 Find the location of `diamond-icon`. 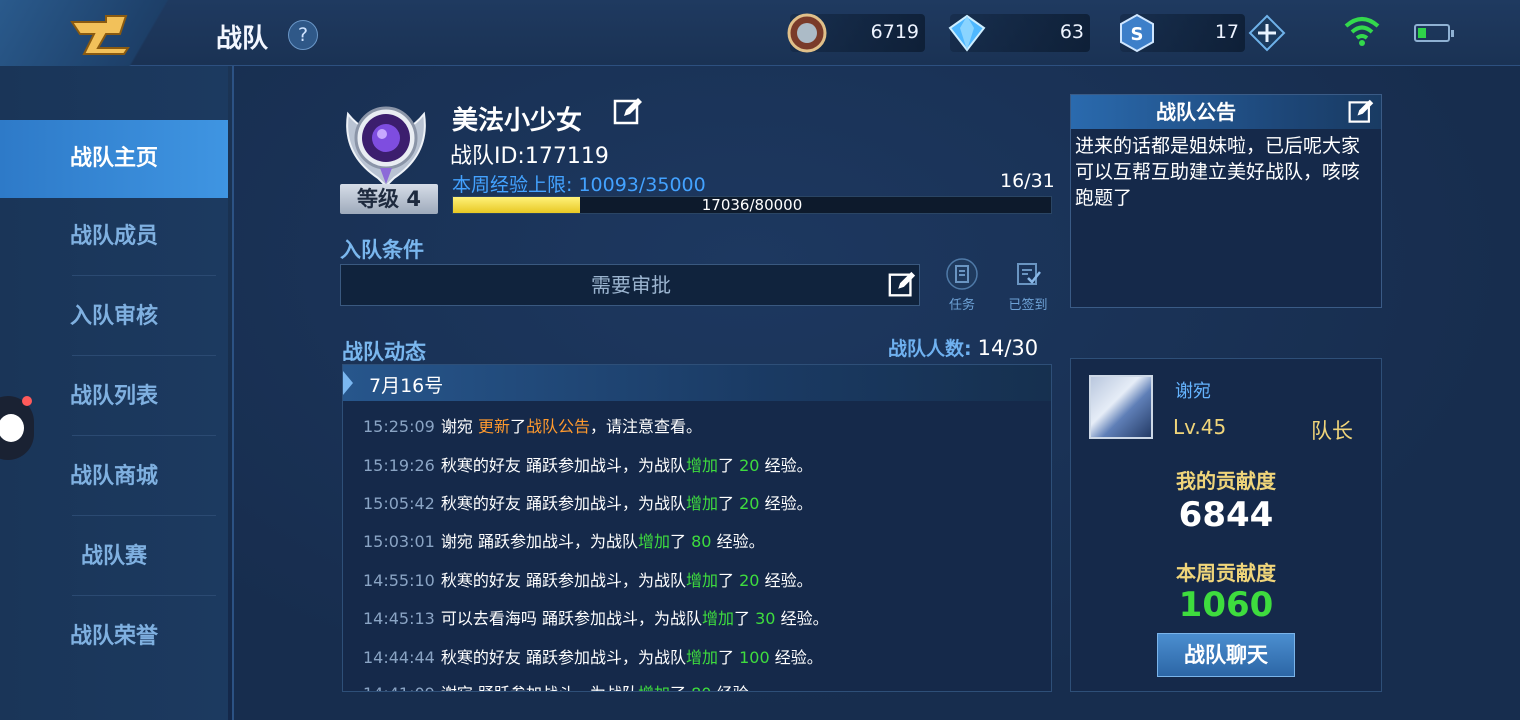

diamond-icon is located at coordinates (967, 33).